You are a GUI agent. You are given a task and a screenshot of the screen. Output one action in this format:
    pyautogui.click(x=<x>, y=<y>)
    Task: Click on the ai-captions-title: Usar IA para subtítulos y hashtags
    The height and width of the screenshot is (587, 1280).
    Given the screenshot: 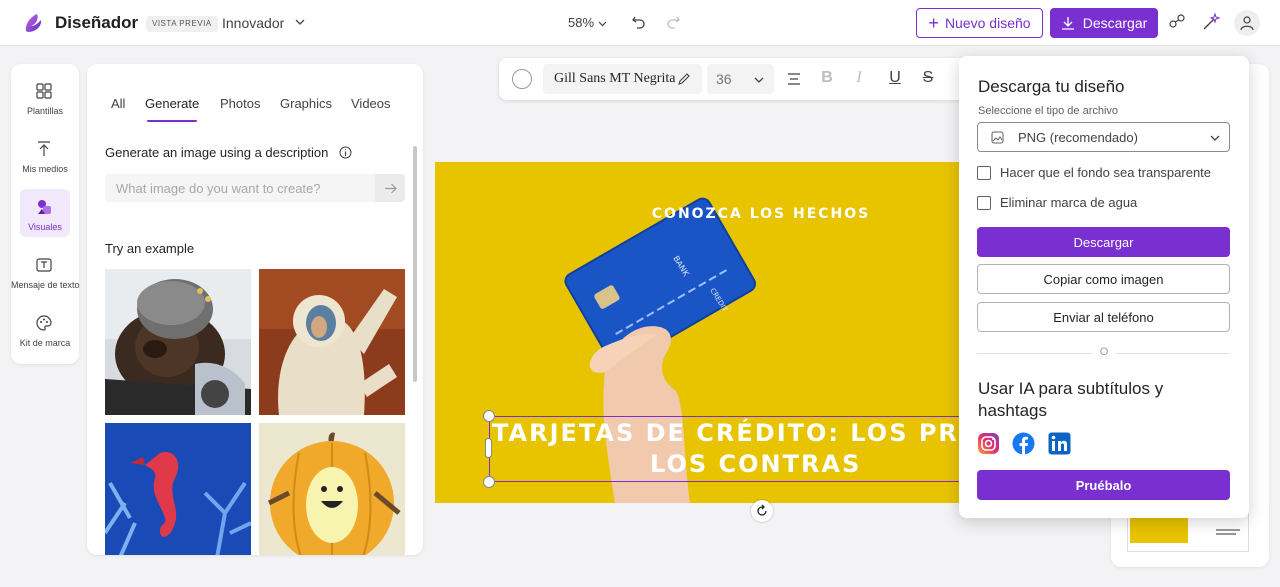 What is the action you would take?
    pyautogui.click(x=1071, y=399)
    